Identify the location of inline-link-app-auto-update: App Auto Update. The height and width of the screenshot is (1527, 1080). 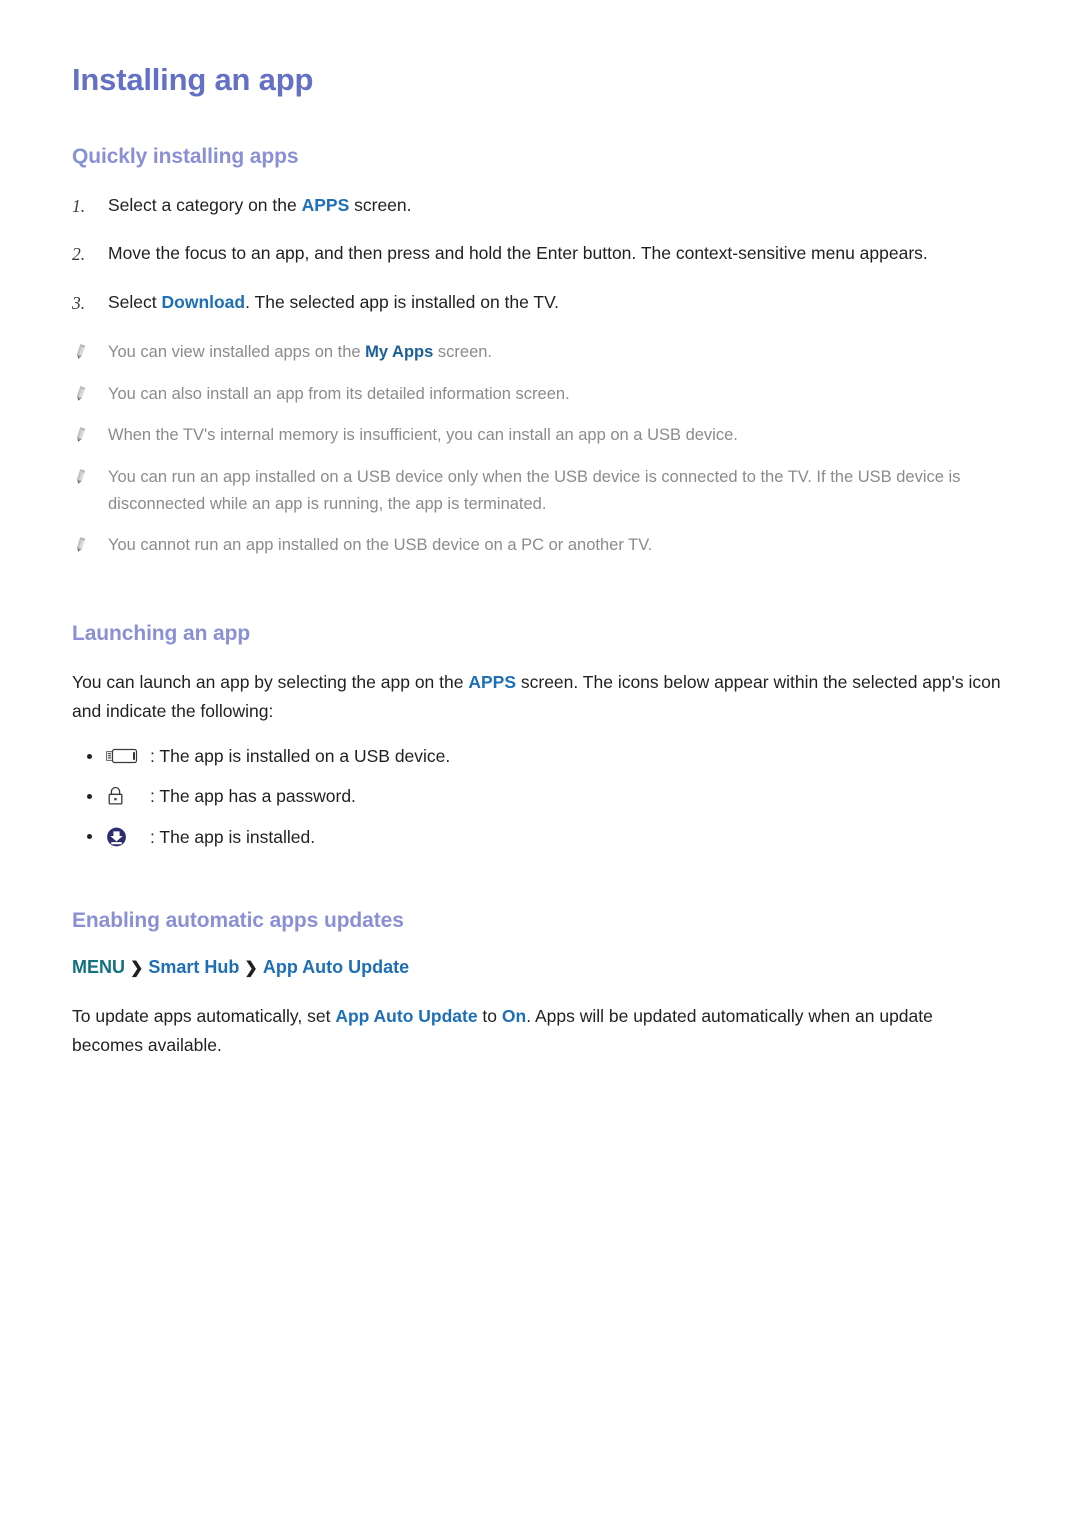
(406, 1016).